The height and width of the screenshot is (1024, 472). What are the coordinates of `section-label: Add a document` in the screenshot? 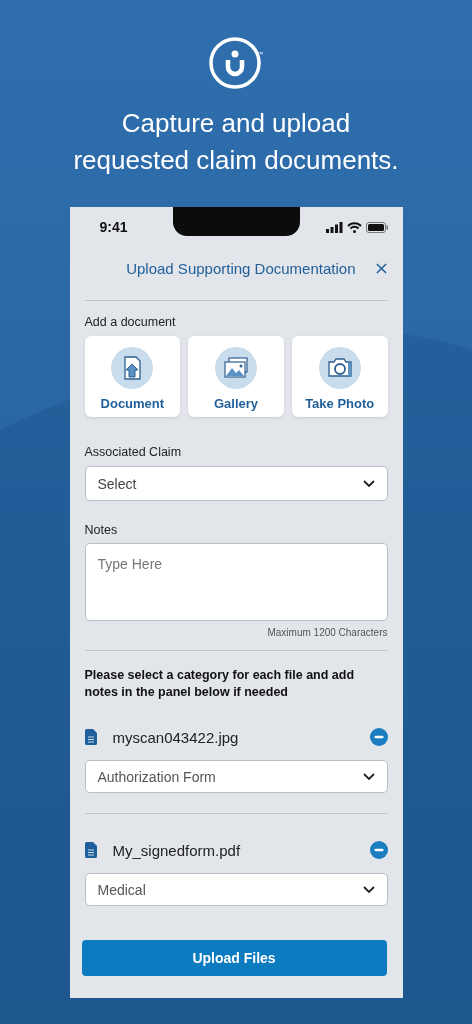 It's located at (130, 322).